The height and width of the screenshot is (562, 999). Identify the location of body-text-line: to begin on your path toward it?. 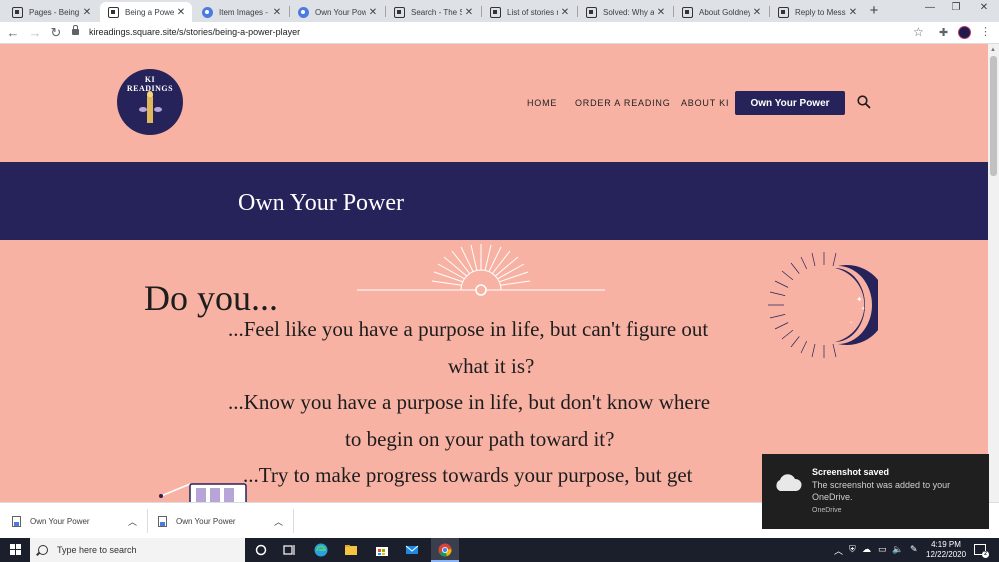
(480, 439).